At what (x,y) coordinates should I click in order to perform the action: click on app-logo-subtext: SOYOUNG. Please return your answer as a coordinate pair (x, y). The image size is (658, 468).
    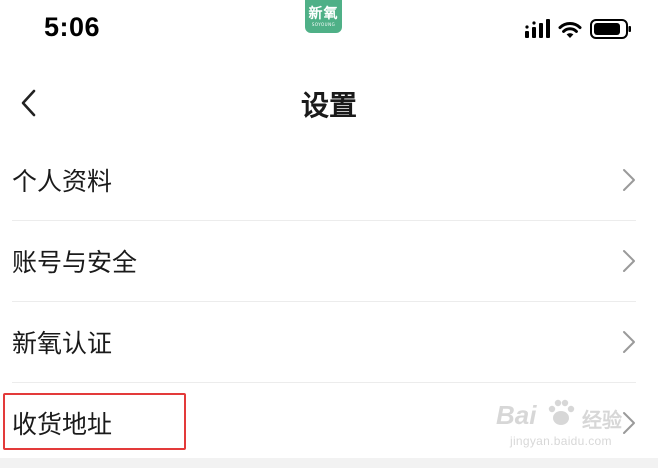
    Looking at the image, I should click on (323, 24).